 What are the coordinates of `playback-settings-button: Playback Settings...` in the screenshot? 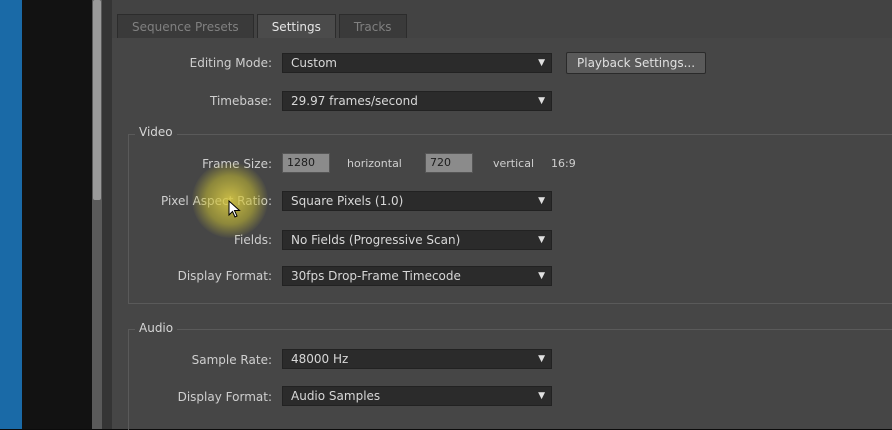 It's located at (636, 63).